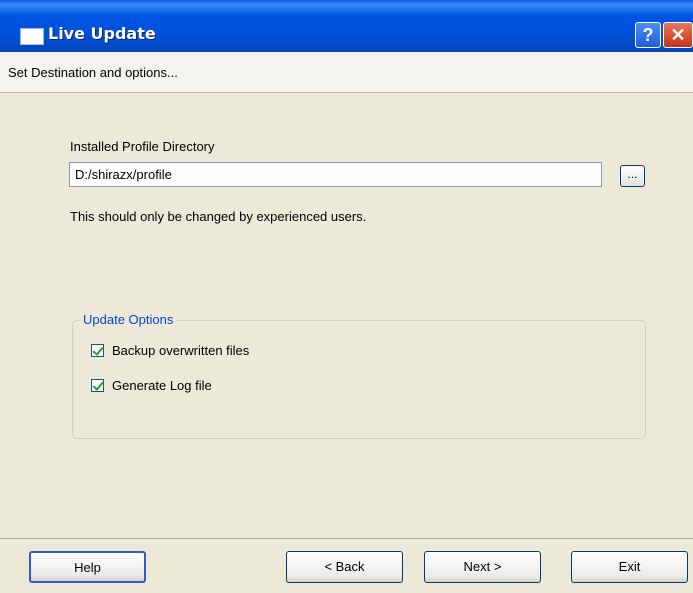  What do you see at coordinates (97, 350) in the screenshot?
I see `backup-checkbox` at bounding box center [97, 350].